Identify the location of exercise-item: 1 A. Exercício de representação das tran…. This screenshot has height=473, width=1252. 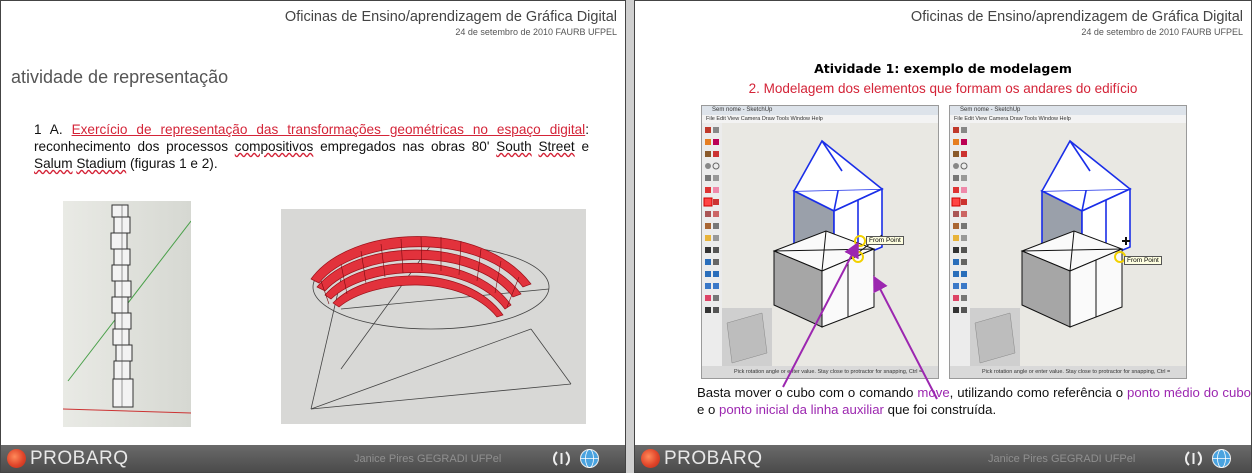
(311, 146).